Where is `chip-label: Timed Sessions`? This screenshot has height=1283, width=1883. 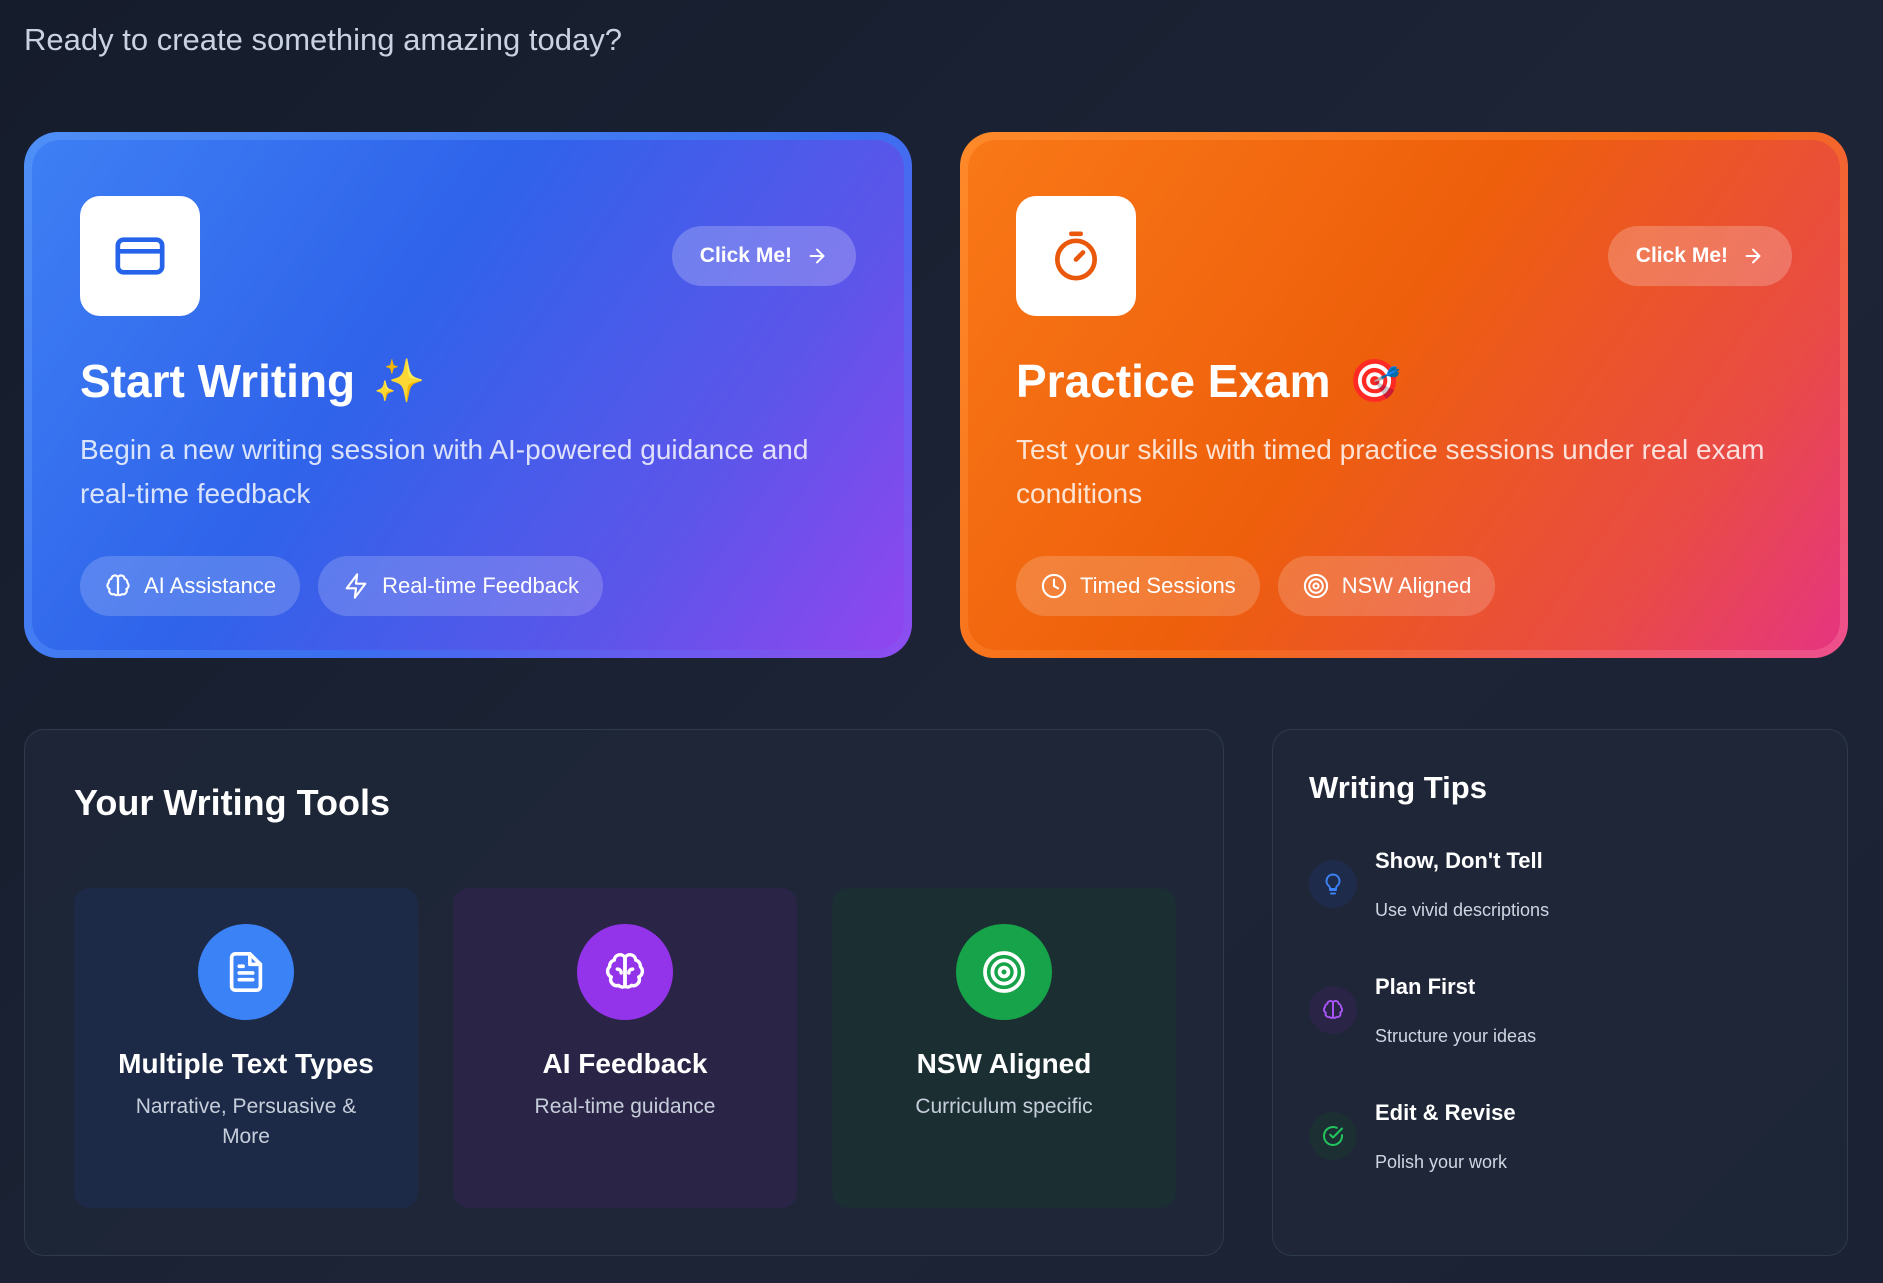 chip-label: Timed Sessions is located at coordinates (1158, 585).